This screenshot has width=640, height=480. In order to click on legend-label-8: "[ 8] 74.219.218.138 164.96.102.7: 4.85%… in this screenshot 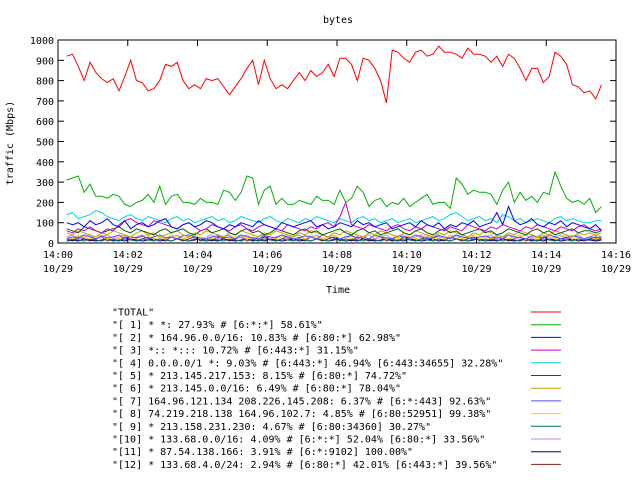, I will do `click(301, 414)`.